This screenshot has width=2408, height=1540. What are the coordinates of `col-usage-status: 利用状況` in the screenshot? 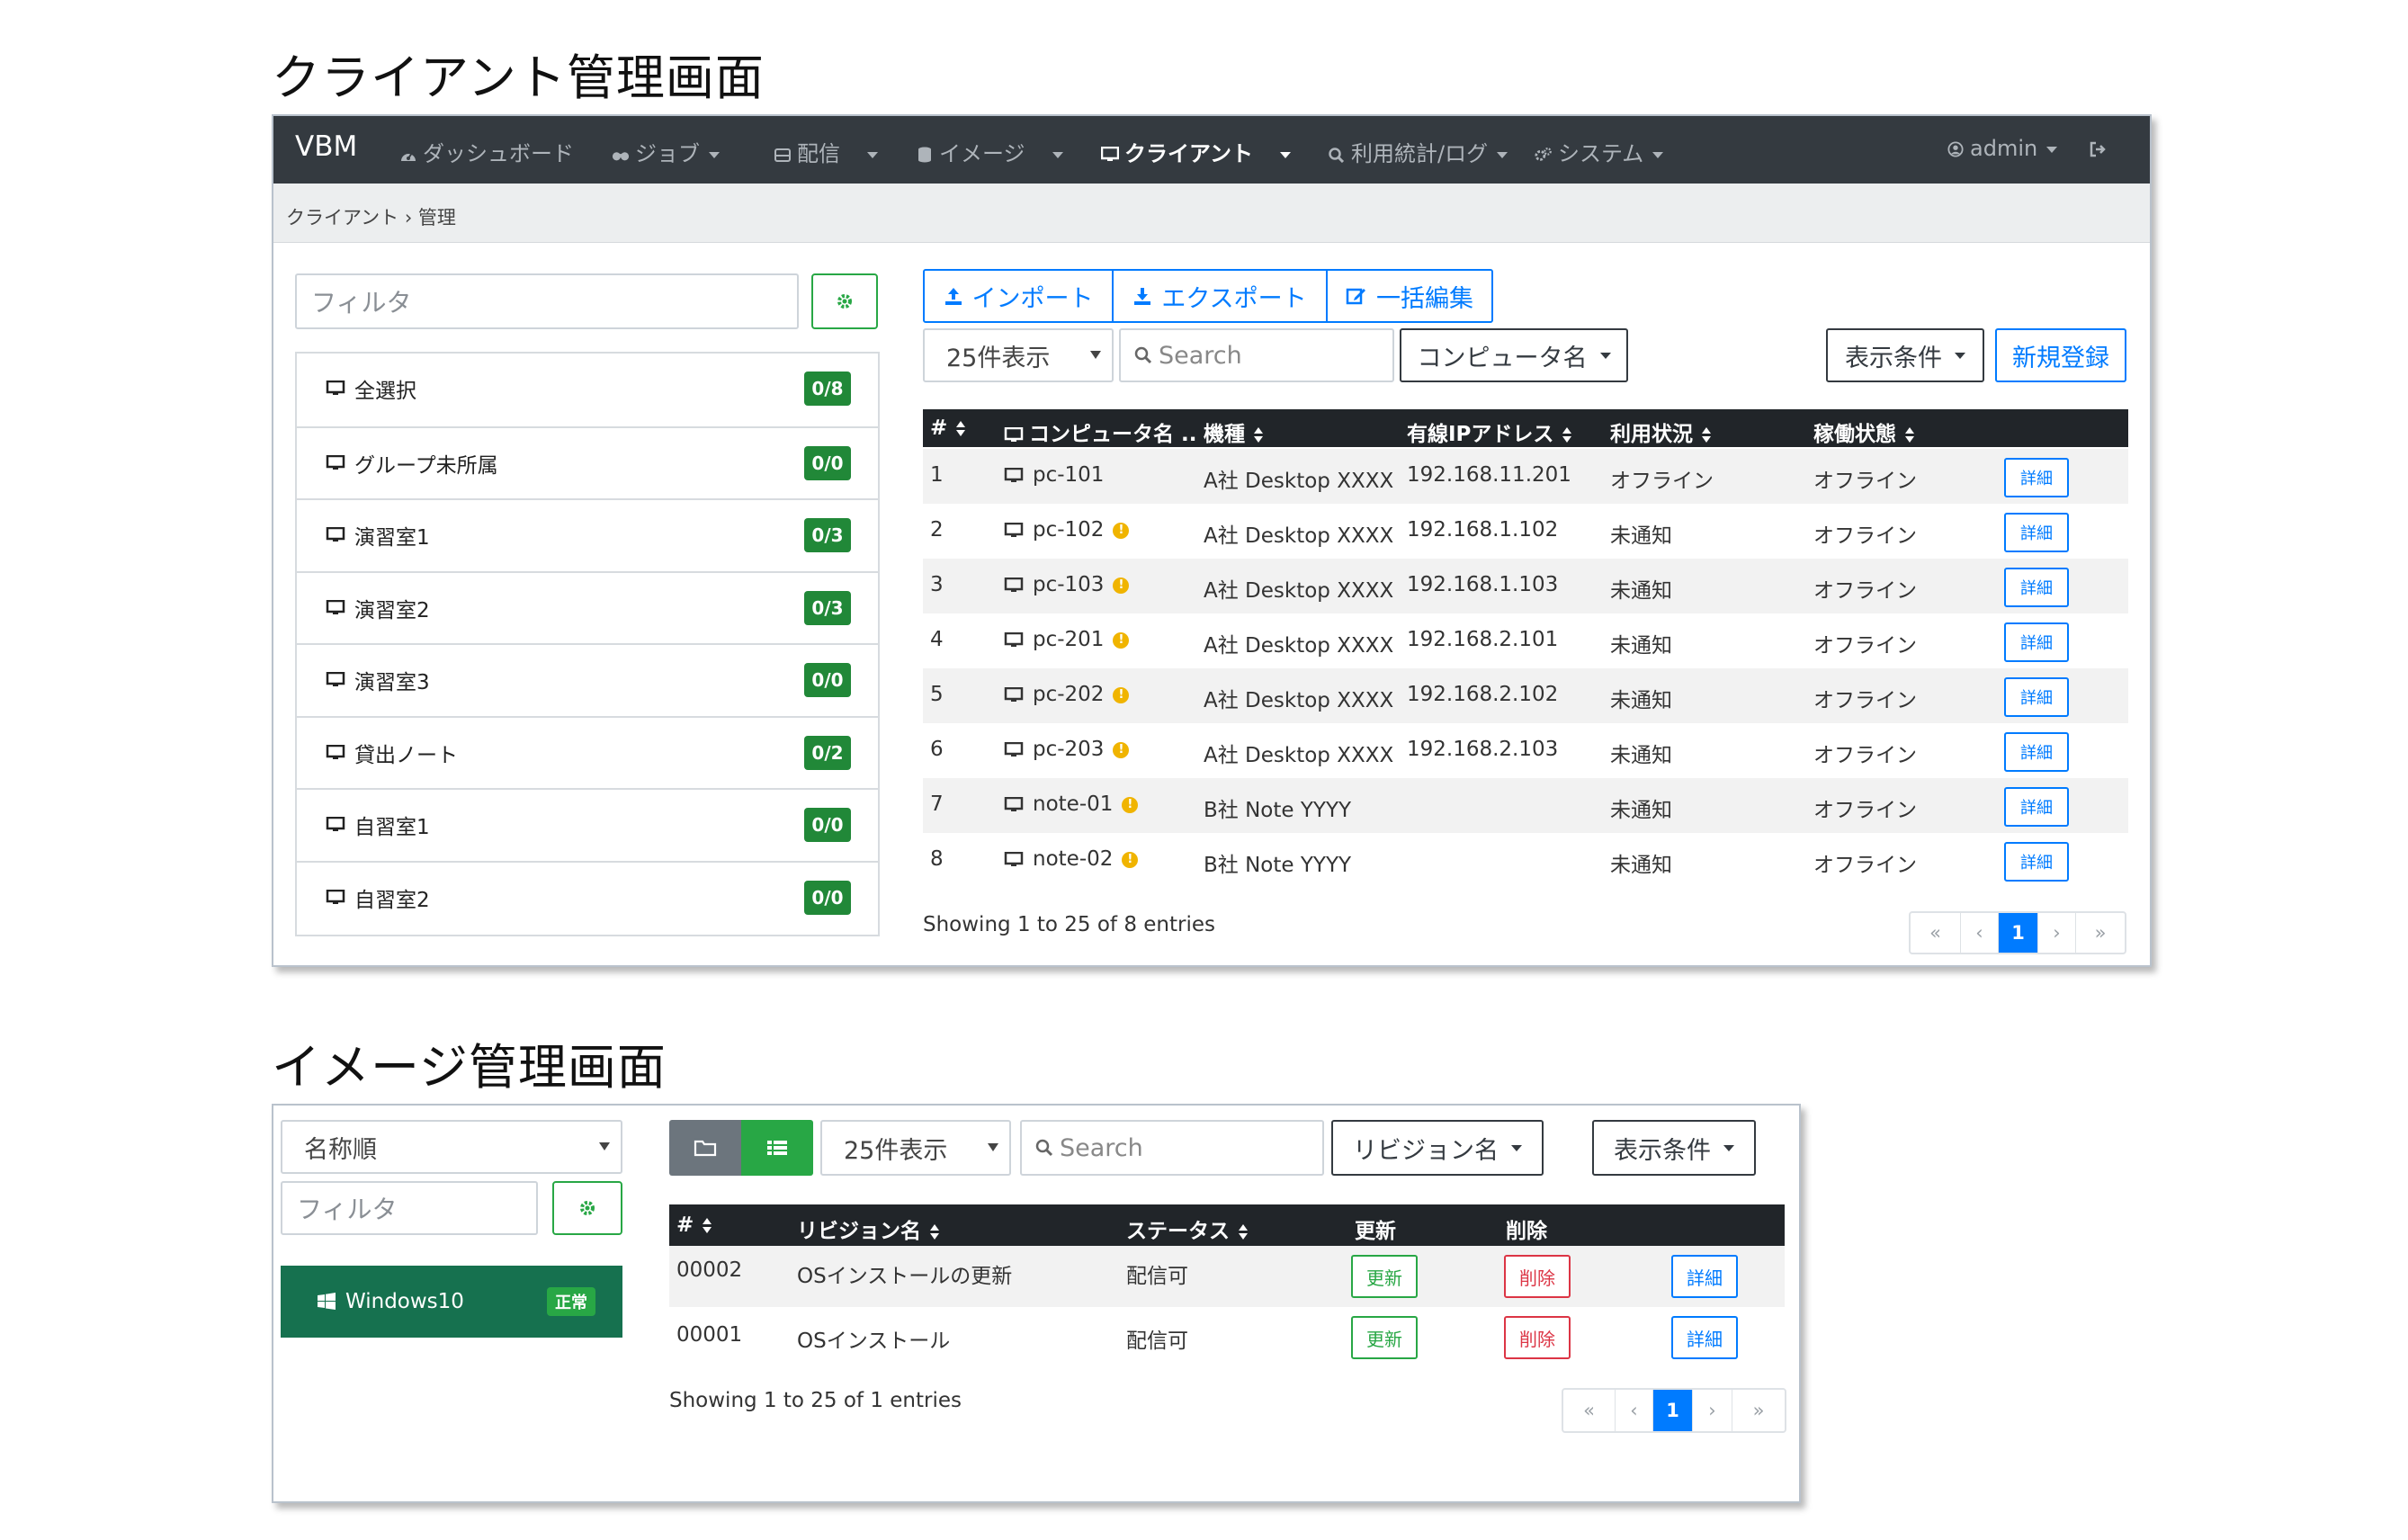 It's located at (1660, 431).